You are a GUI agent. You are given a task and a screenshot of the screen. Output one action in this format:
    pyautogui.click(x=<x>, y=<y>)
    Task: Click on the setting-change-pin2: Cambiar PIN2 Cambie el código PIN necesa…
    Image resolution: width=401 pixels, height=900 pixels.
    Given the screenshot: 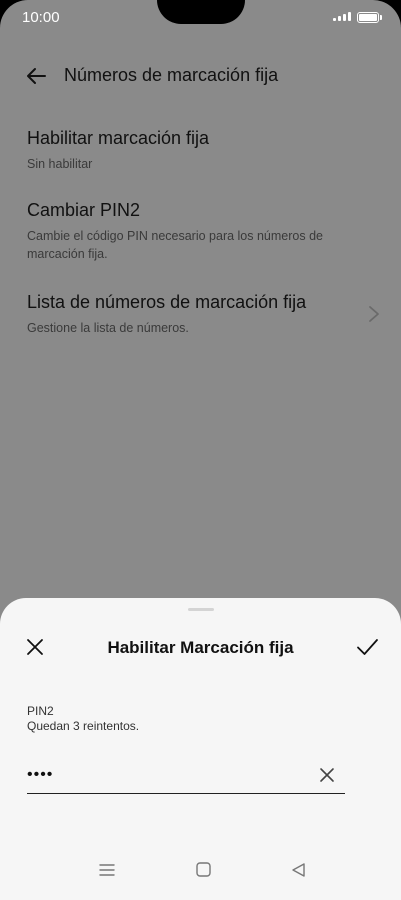 What is the action you would take?
    pyautogui.click(x=194, y=231)
    